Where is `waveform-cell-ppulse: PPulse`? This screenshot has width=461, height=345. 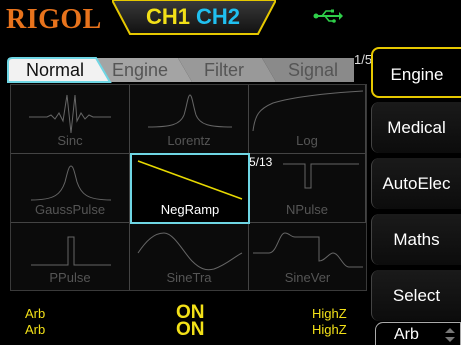
waveform-cell-ppulse: PPulse is located at coordinates (70, 256).